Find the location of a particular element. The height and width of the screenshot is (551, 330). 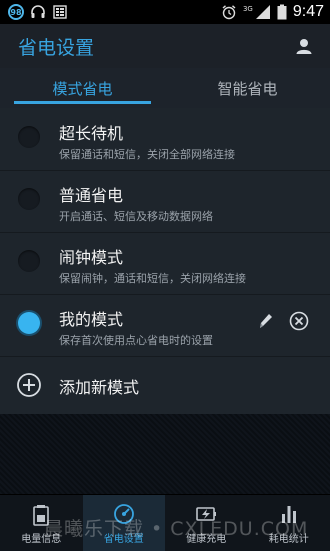

mode-item-ultra-standby: 超长待机 保留通话和短信，关闭全部网络连接 is located at coordinates (165, 139).